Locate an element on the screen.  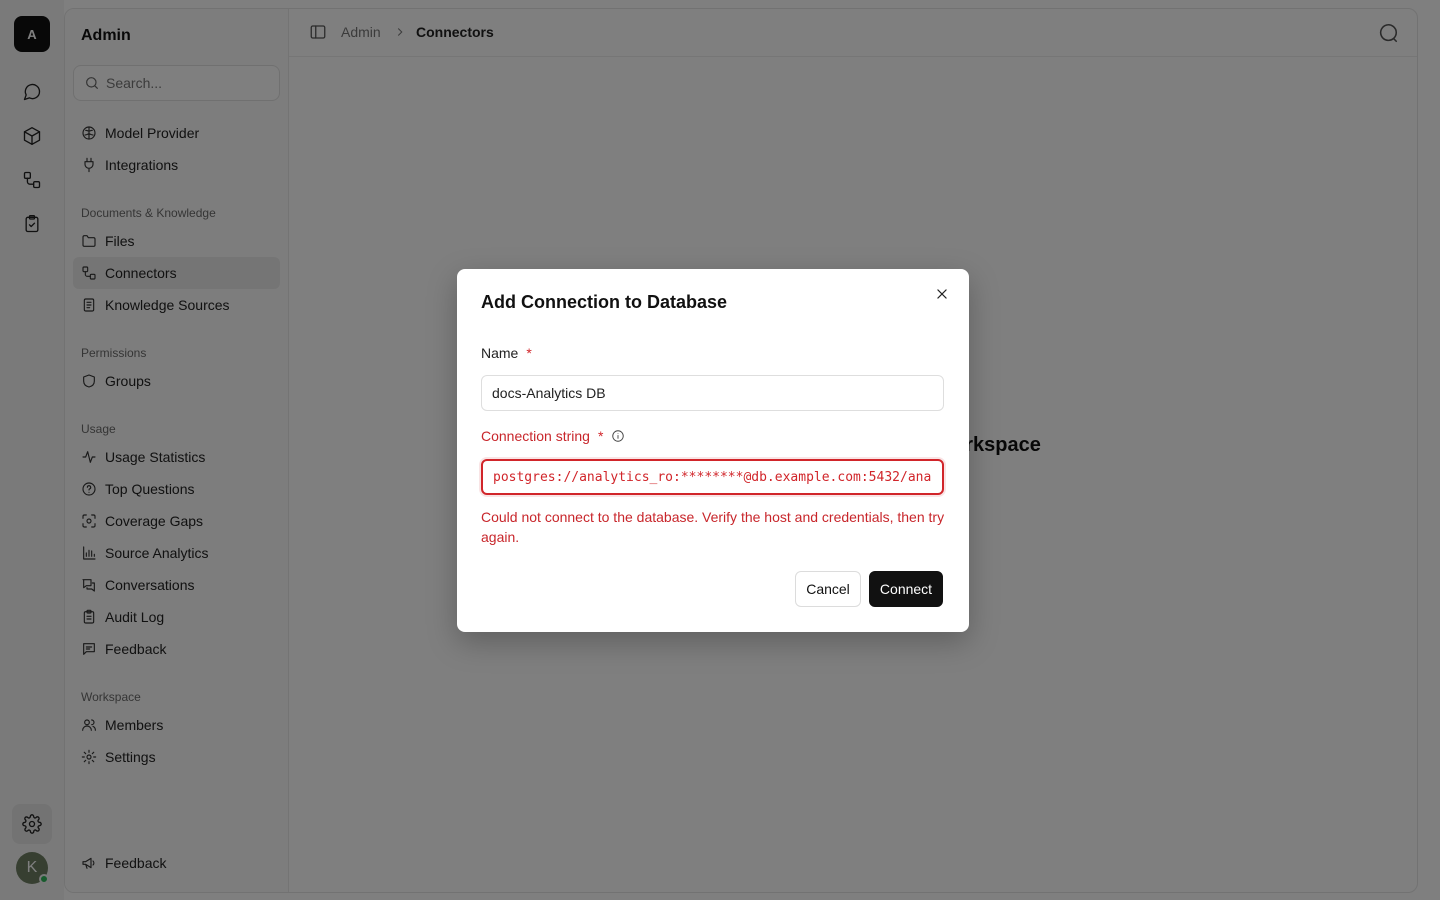
dialog-title: Add Connection to Database is located at coordinates (604, 302).